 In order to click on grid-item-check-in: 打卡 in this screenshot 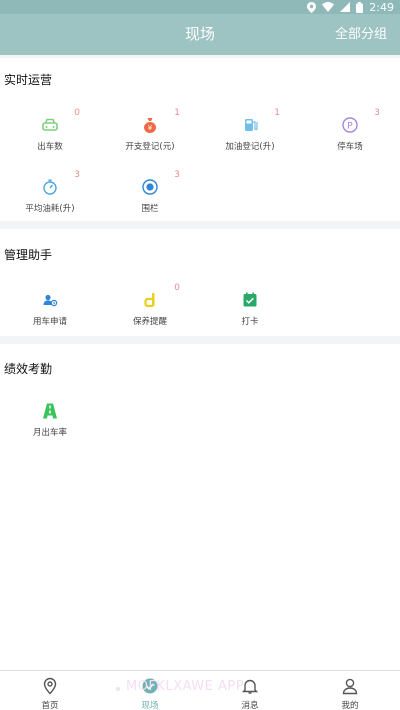, I will do `click(250, 313)`.